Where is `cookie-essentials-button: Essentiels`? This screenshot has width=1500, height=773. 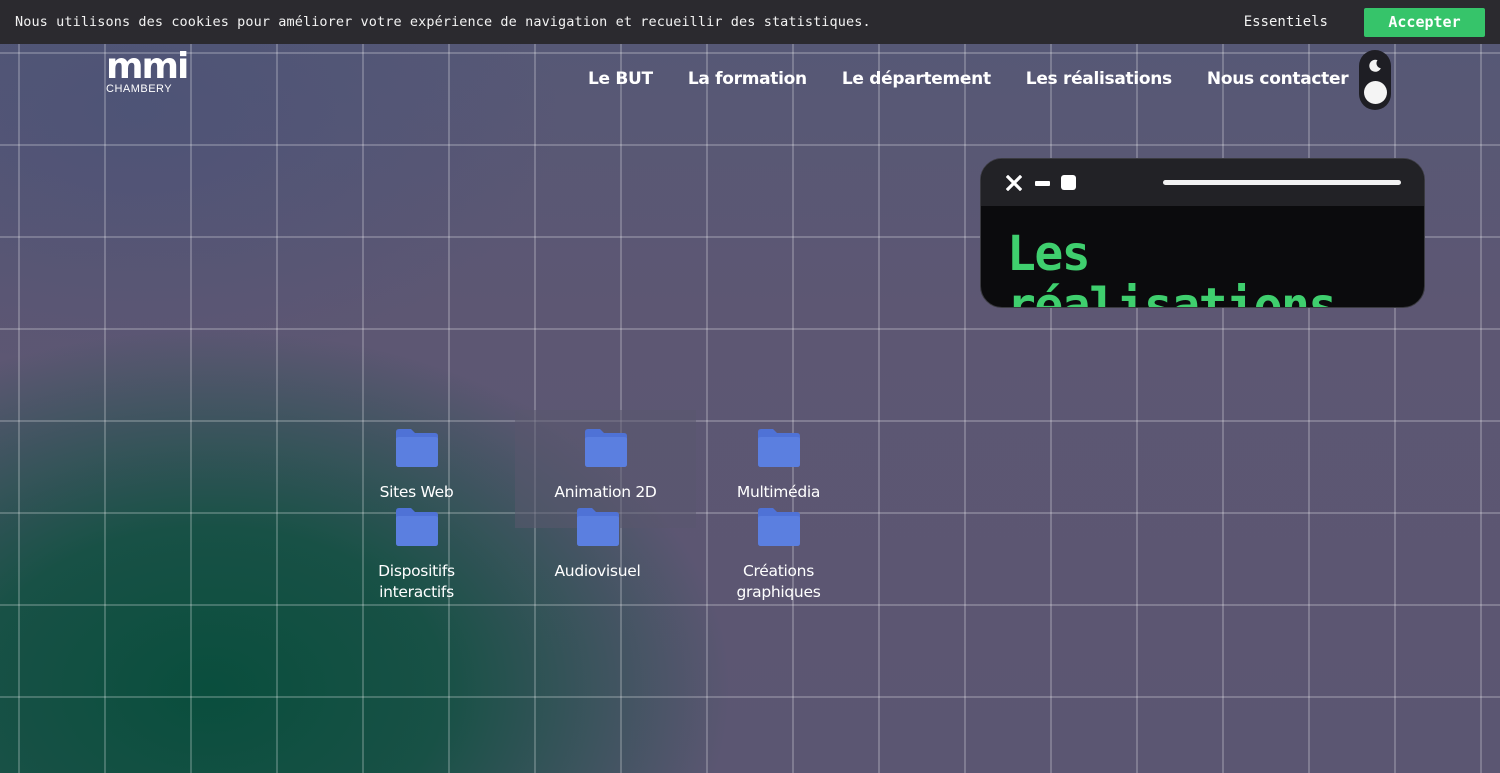 cookie-essentials-button: Essentiels is located at coordinates (1286, 22).